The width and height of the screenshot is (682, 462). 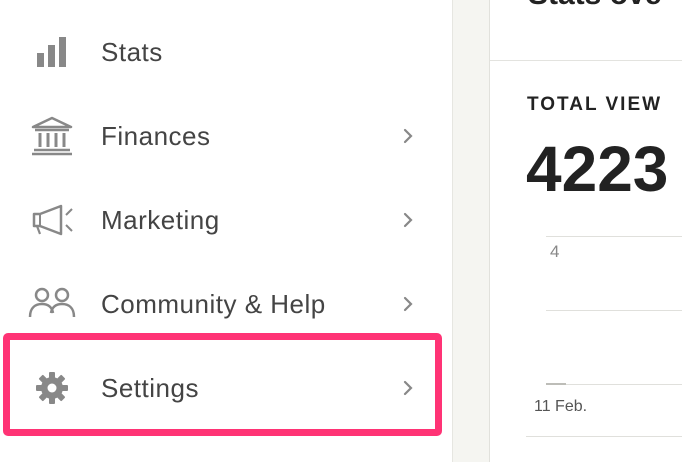 What do you see at coordinates (555, 251) in the screenshot?
I see `chart-y-tick: 4` at bounding box center [555, 251].